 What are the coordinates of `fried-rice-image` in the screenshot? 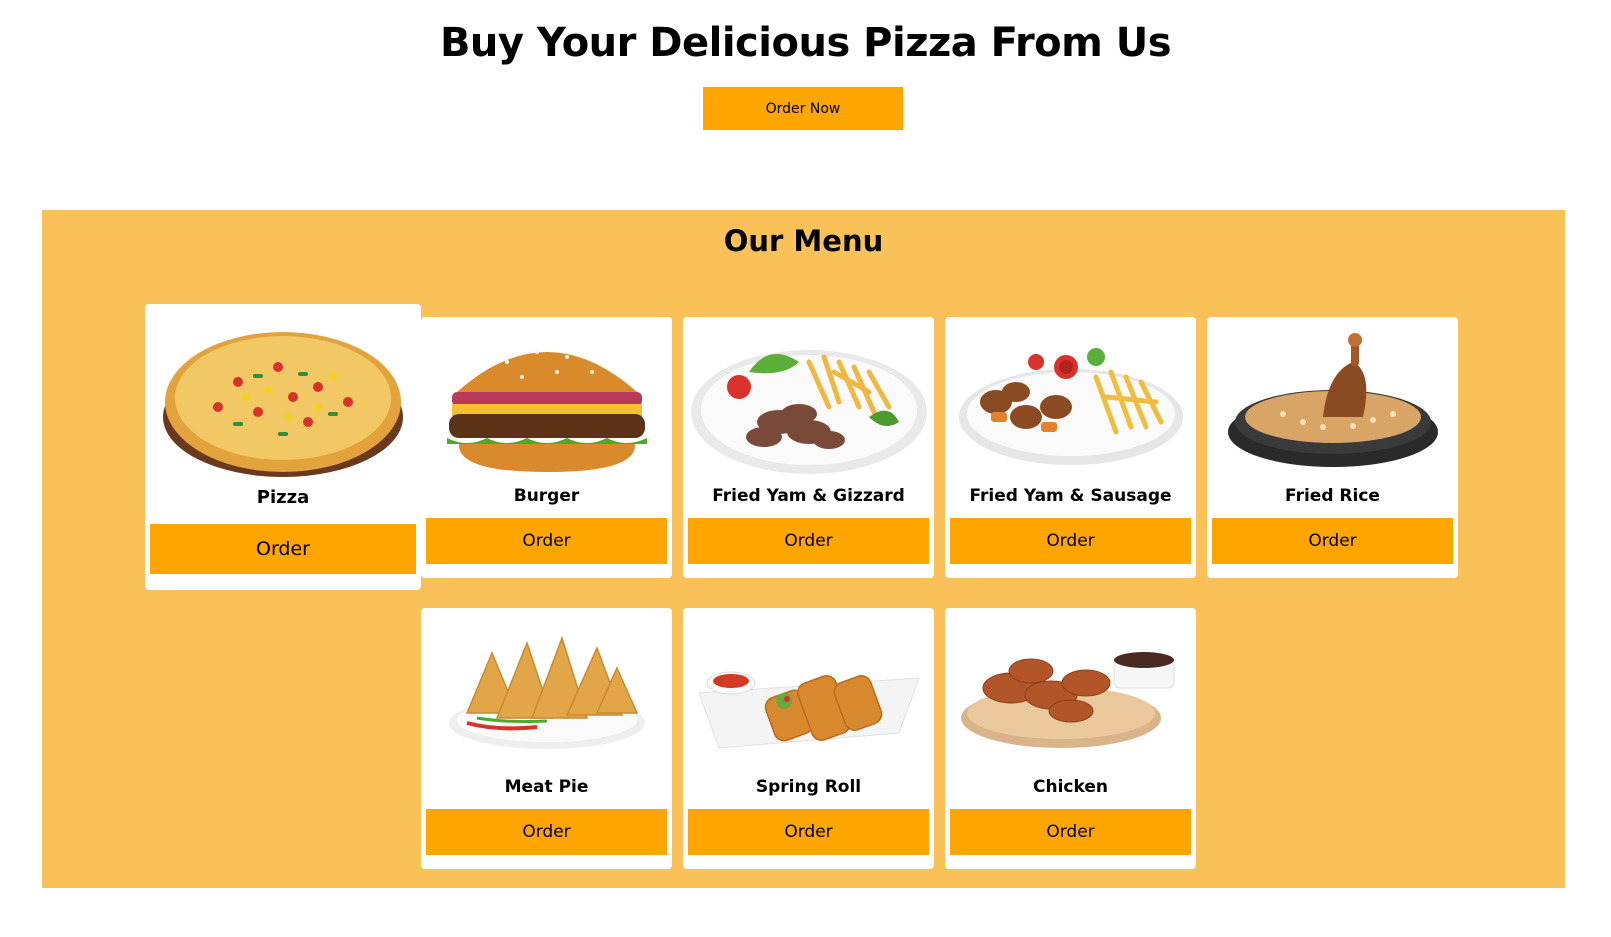 It's located at (1332, 402).